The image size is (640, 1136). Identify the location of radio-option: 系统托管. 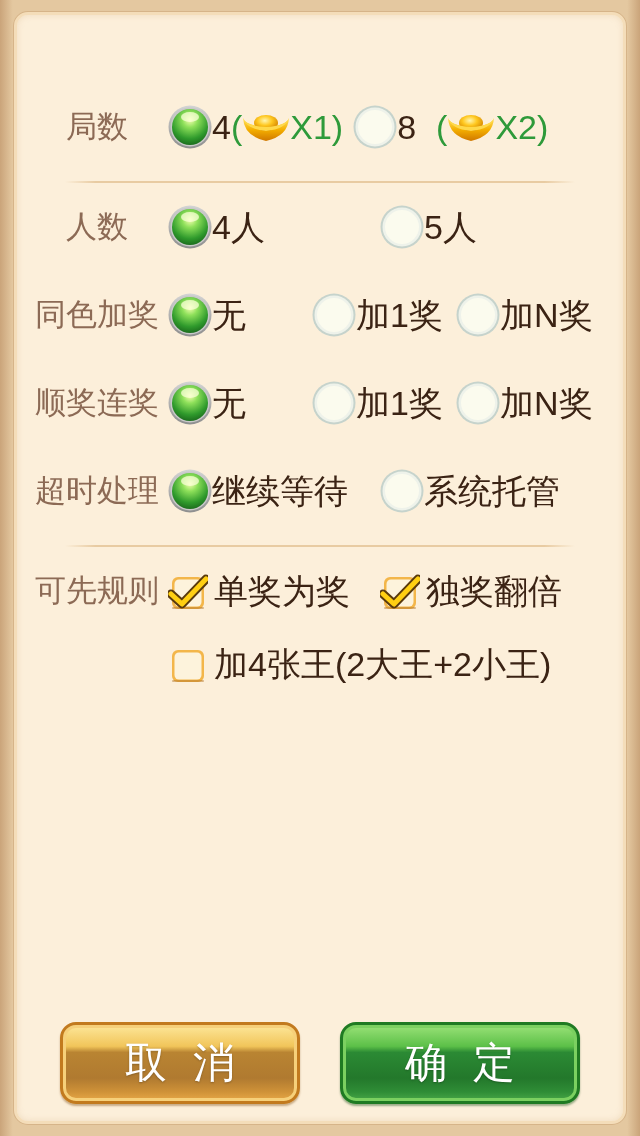
(470, 491).